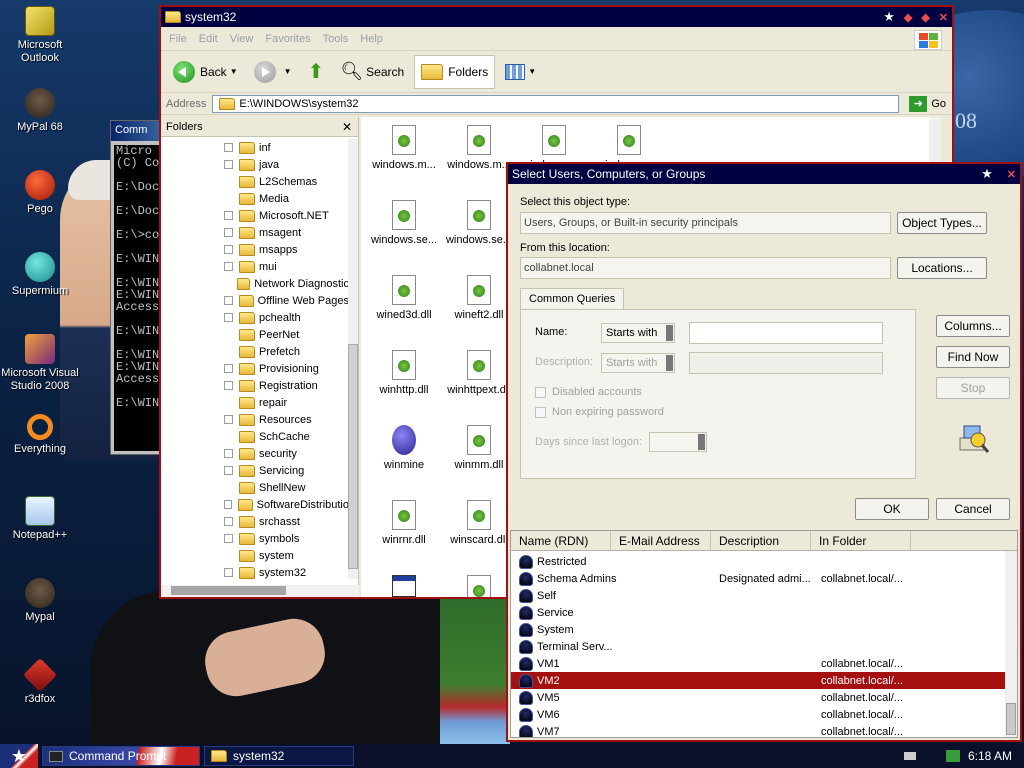 The width and height of the screenshot is (1024, 768). I want to click on start-button: ★, so click(19, 756).